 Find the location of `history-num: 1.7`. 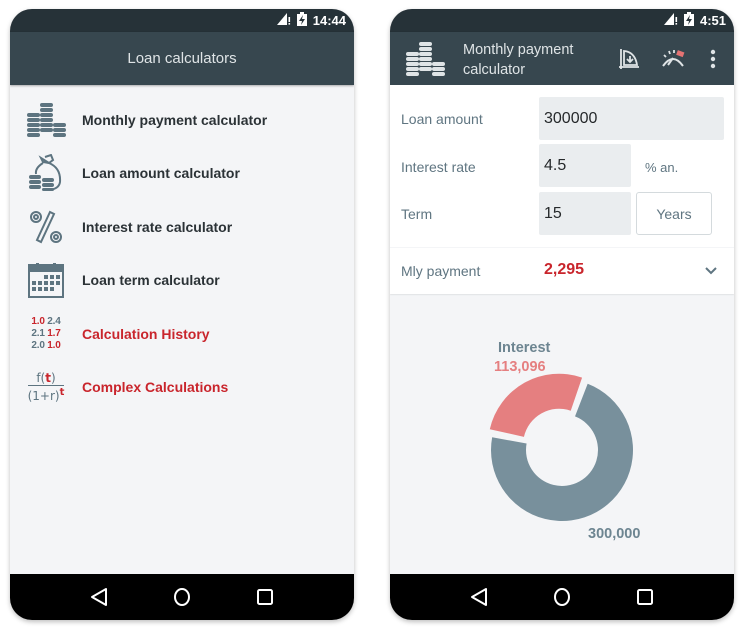

history-num: 1.7 is located at coordinates (54, 333).